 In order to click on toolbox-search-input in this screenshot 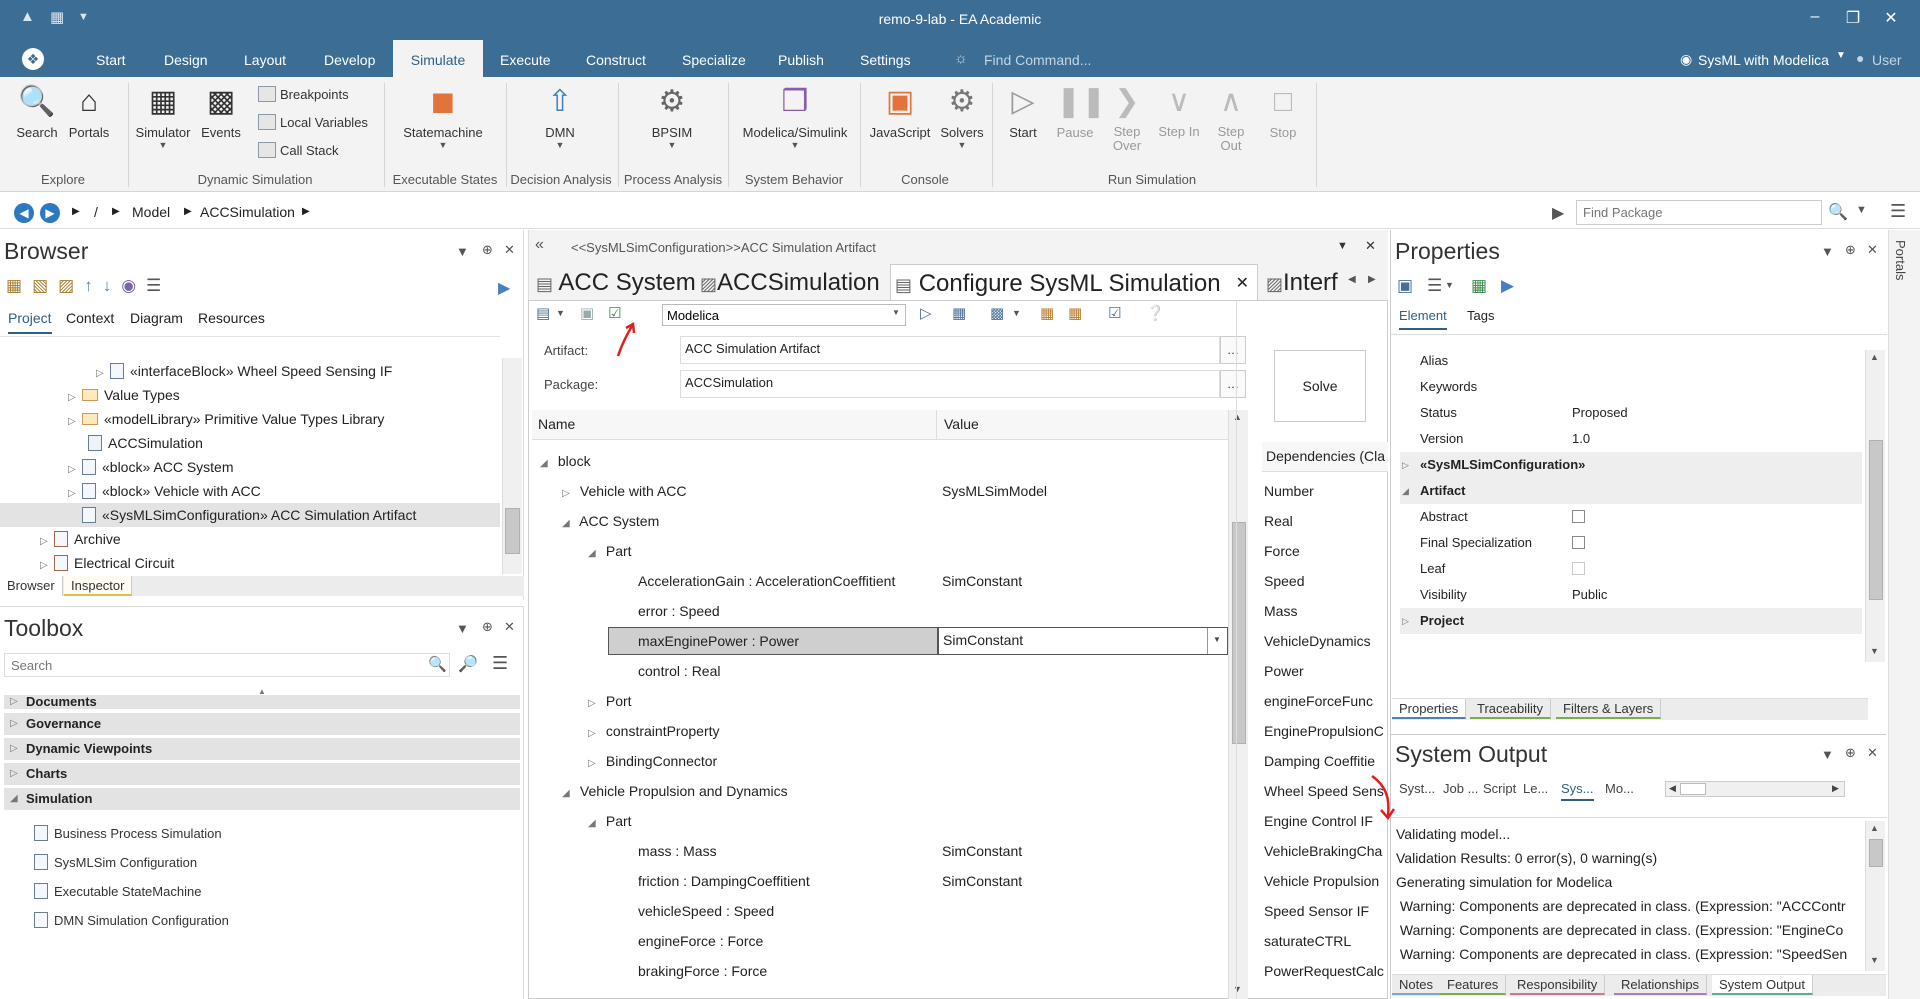, I will do `click(227, 665)`.